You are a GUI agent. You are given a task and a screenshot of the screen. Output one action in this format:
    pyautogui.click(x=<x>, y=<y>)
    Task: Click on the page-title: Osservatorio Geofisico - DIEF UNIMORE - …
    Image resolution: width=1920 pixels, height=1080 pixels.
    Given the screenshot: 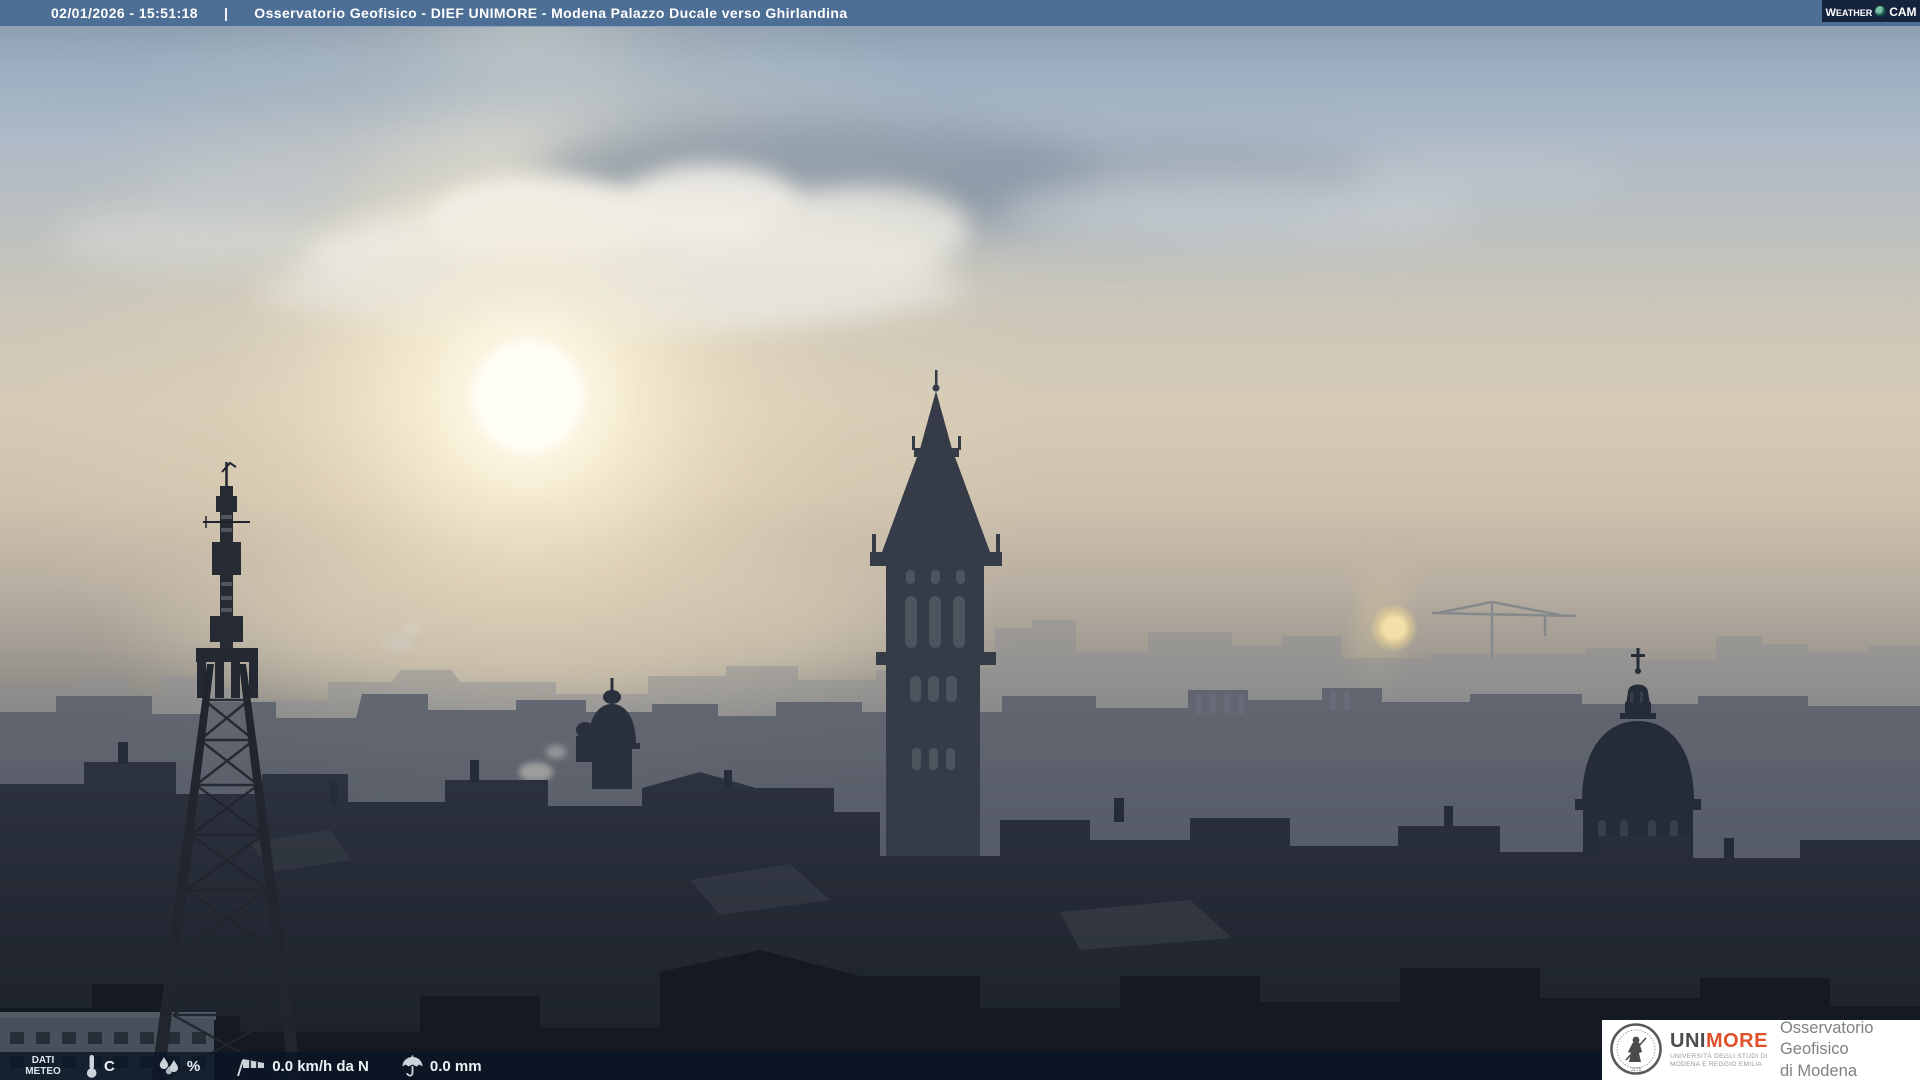 What is the action you would take?
    pyautogui.click(x=551, y=13)
    